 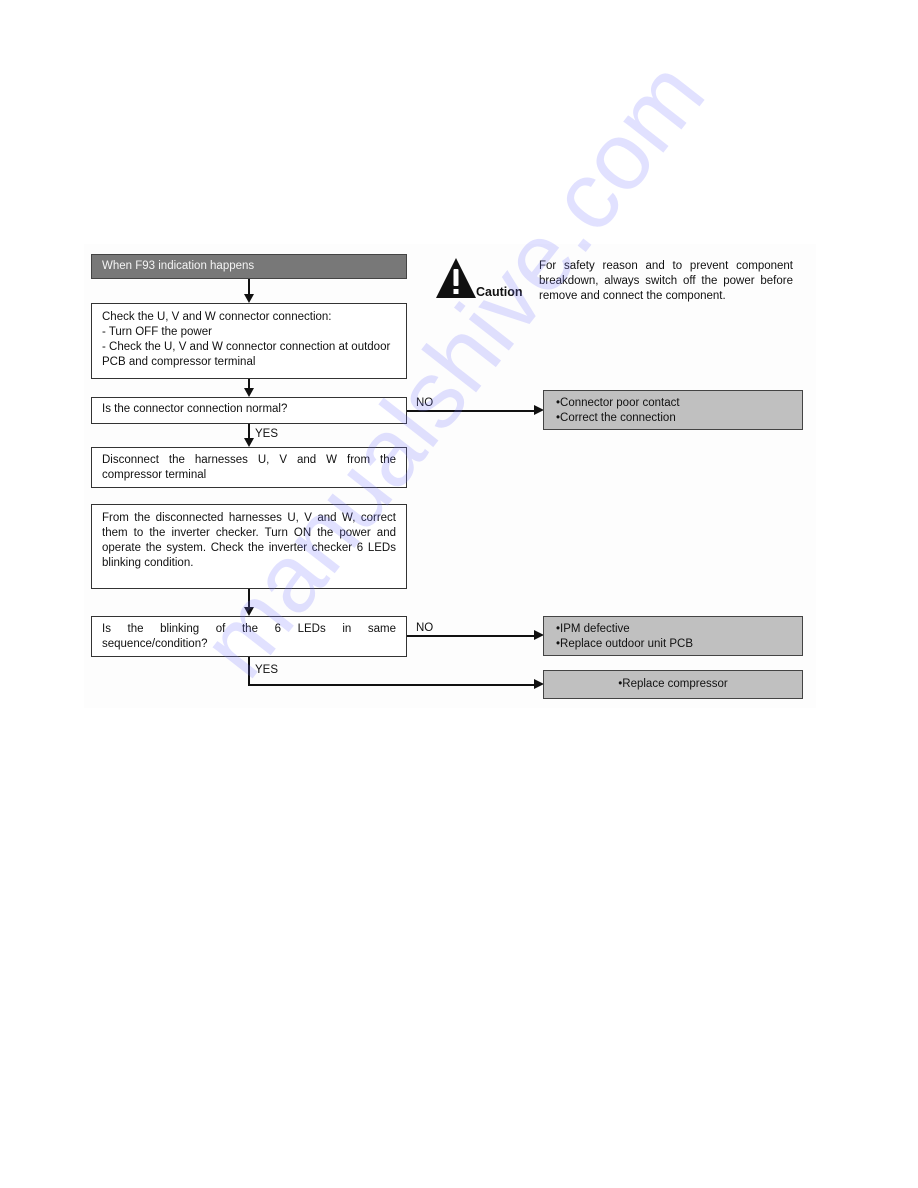 I want to click on start-box: When F93 indication happens, so click(x=249, y=266).